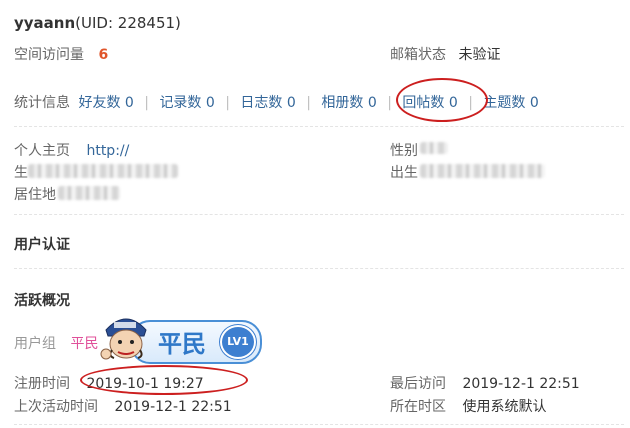 This screenshot has height=428, width=630. Describe the element at coordinates (45, 23) in the screenshot. I see `username: yyaann` at that location.